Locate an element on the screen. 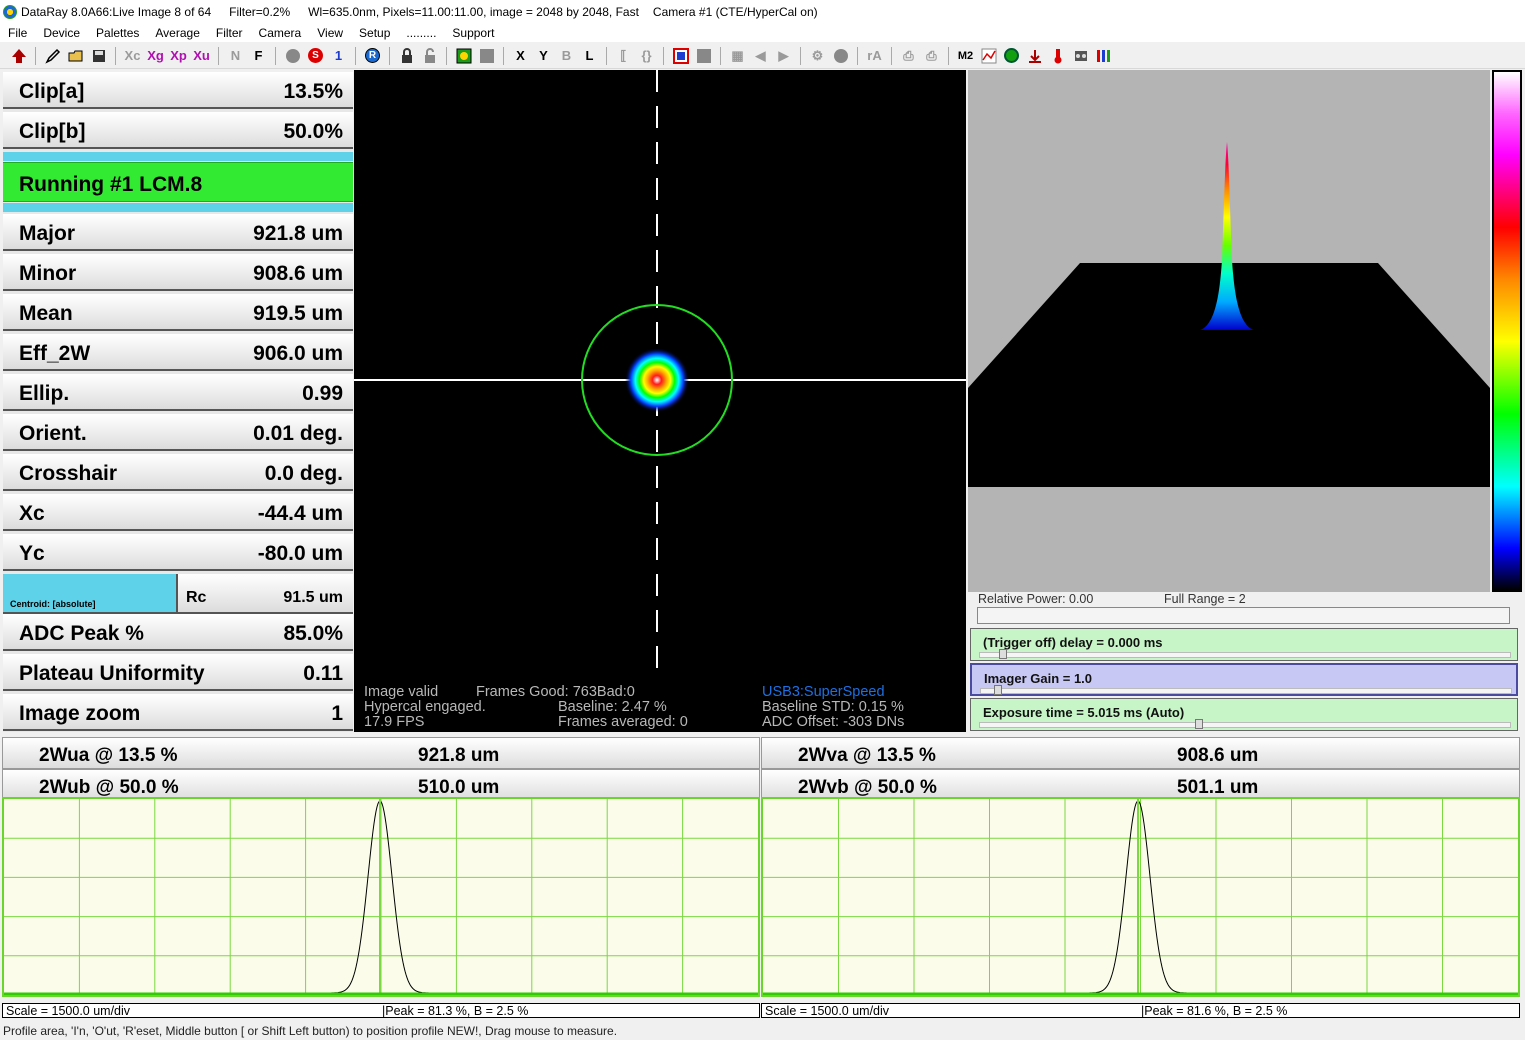 The width and height of the screenshot is (1525, 1040). menu-palettes: Palettes is located at coordinates (117, 33).